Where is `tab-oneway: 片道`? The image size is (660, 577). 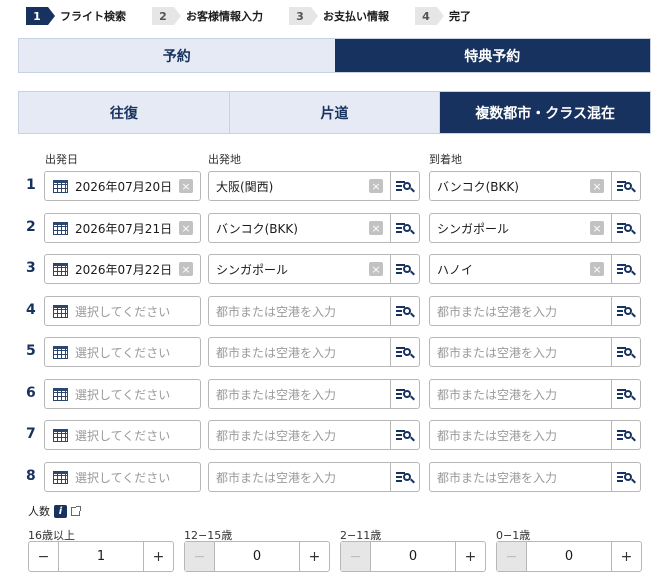 tab-oneway: 片道 is located at coordinates (335, 112).